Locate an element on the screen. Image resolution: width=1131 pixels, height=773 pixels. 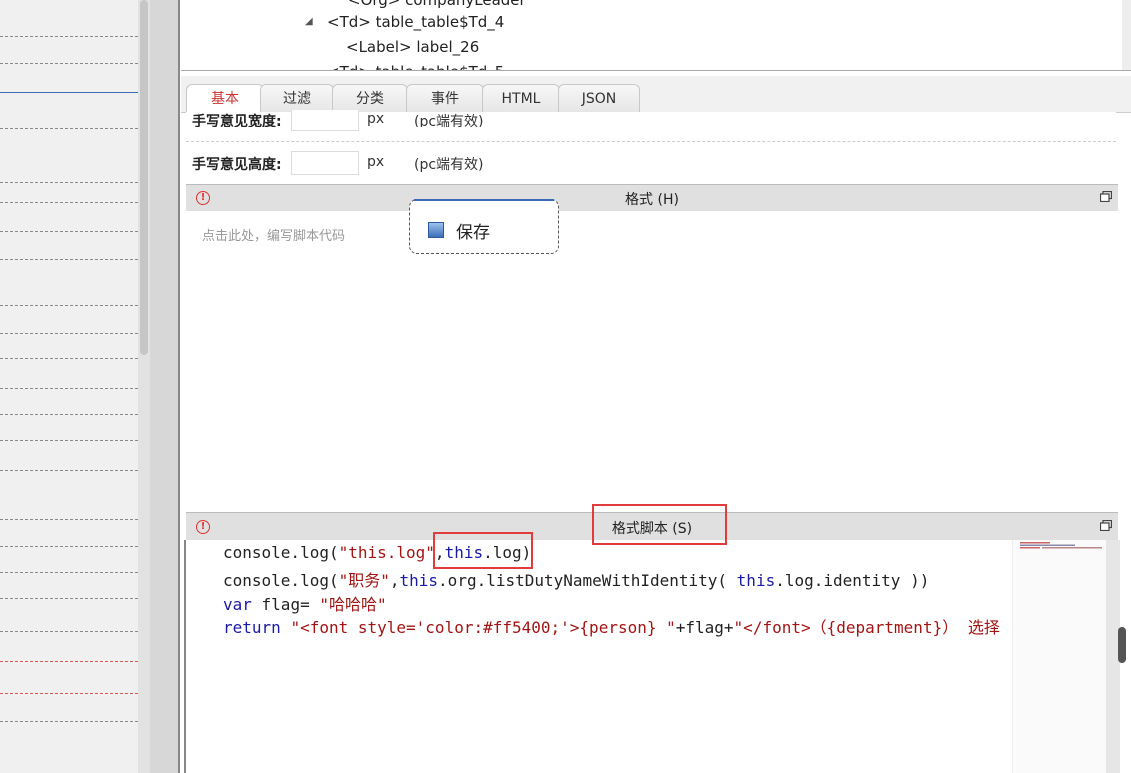
height-hint: (pc端有效) is located at coordinates (449, 165).